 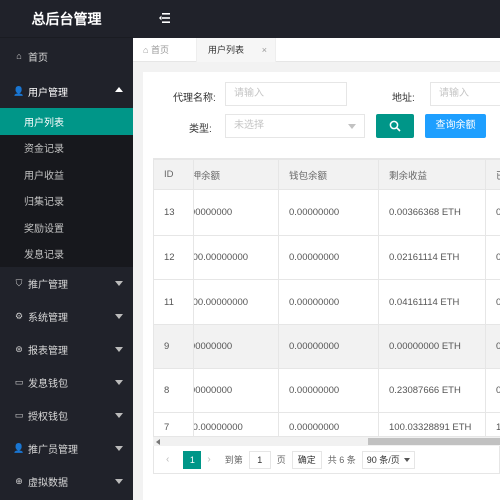 I want to click on page-unit-label: 页, so click(x=281, y=460).